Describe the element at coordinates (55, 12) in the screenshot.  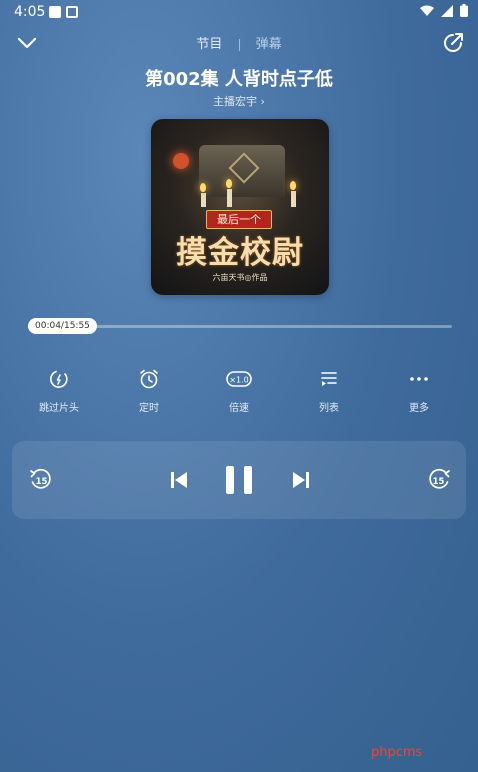
I see `notification-icon` at that location.